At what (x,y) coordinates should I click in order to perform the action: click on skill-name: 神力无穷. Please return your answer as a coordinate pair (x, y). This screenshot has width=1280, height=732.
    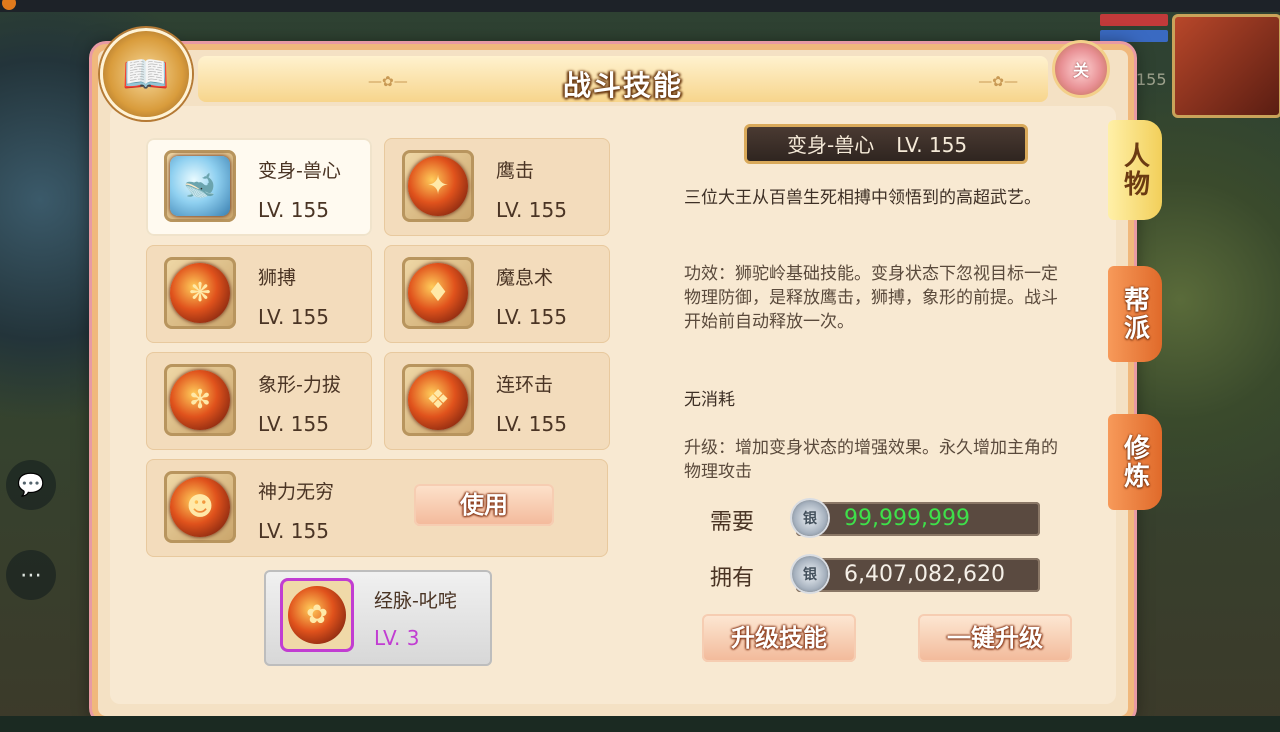
    Looking at the image, I should click on (296, 492).